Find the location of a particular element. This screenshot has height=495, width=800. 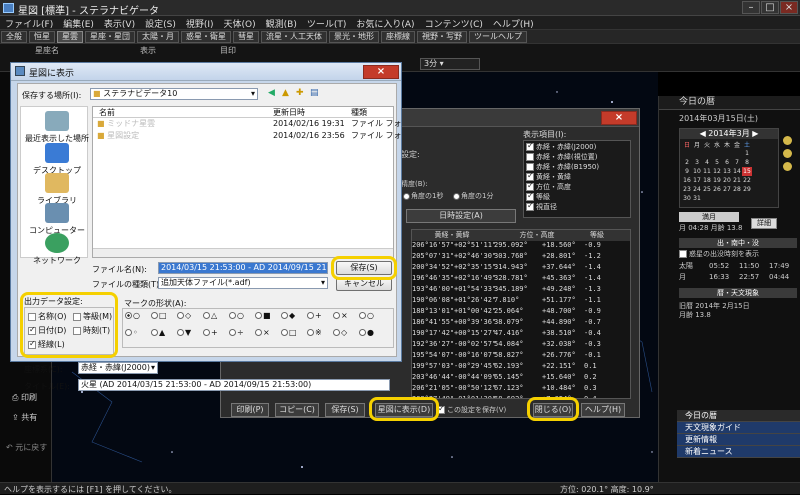

item-magnitude: 等級 is located at coordinates (577, 196).